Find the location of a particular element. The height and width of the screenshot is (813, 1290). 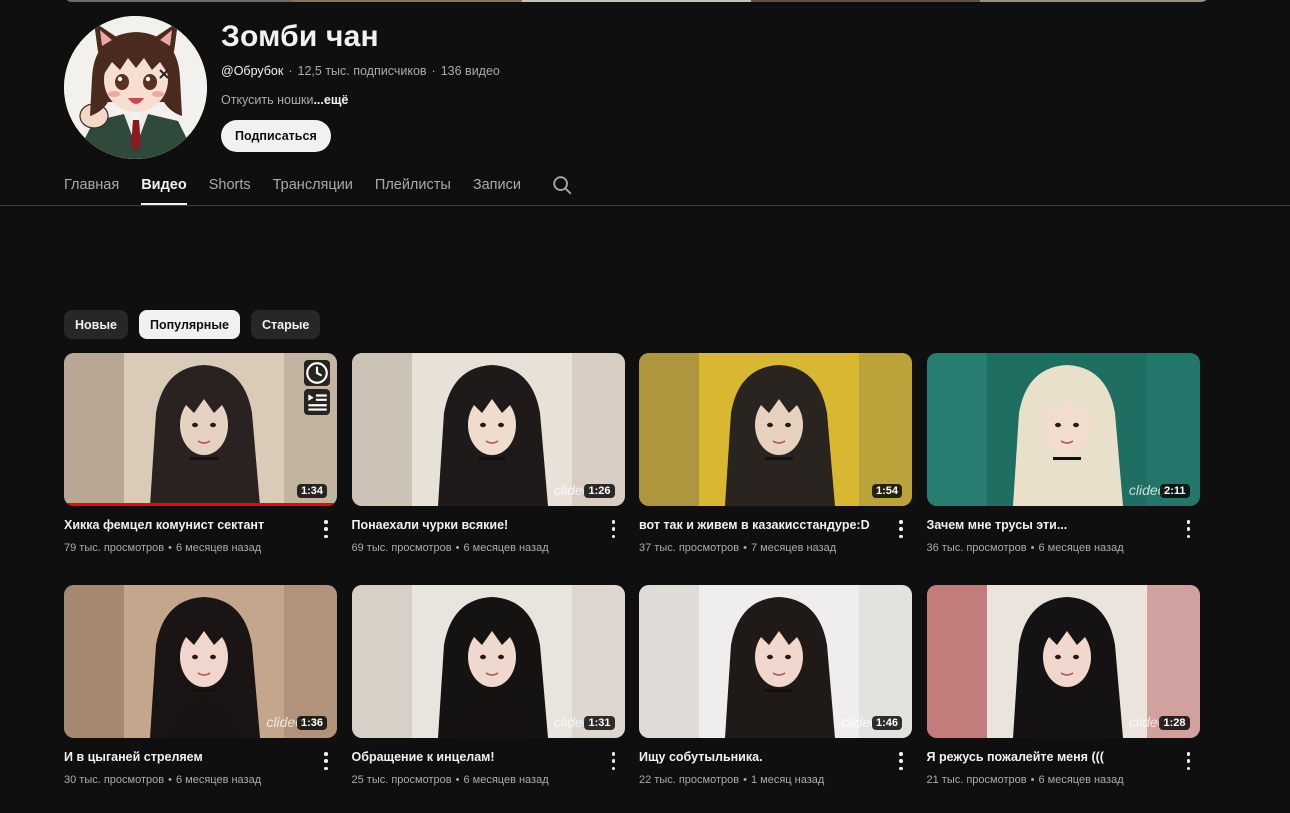

avatar-illustration is located at coordinates (135, 87).